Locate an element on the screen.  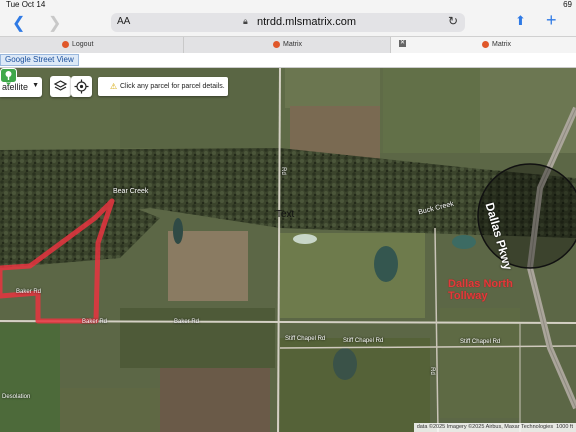
scale-label: 1000 ft is located at coordinates (564, 427).